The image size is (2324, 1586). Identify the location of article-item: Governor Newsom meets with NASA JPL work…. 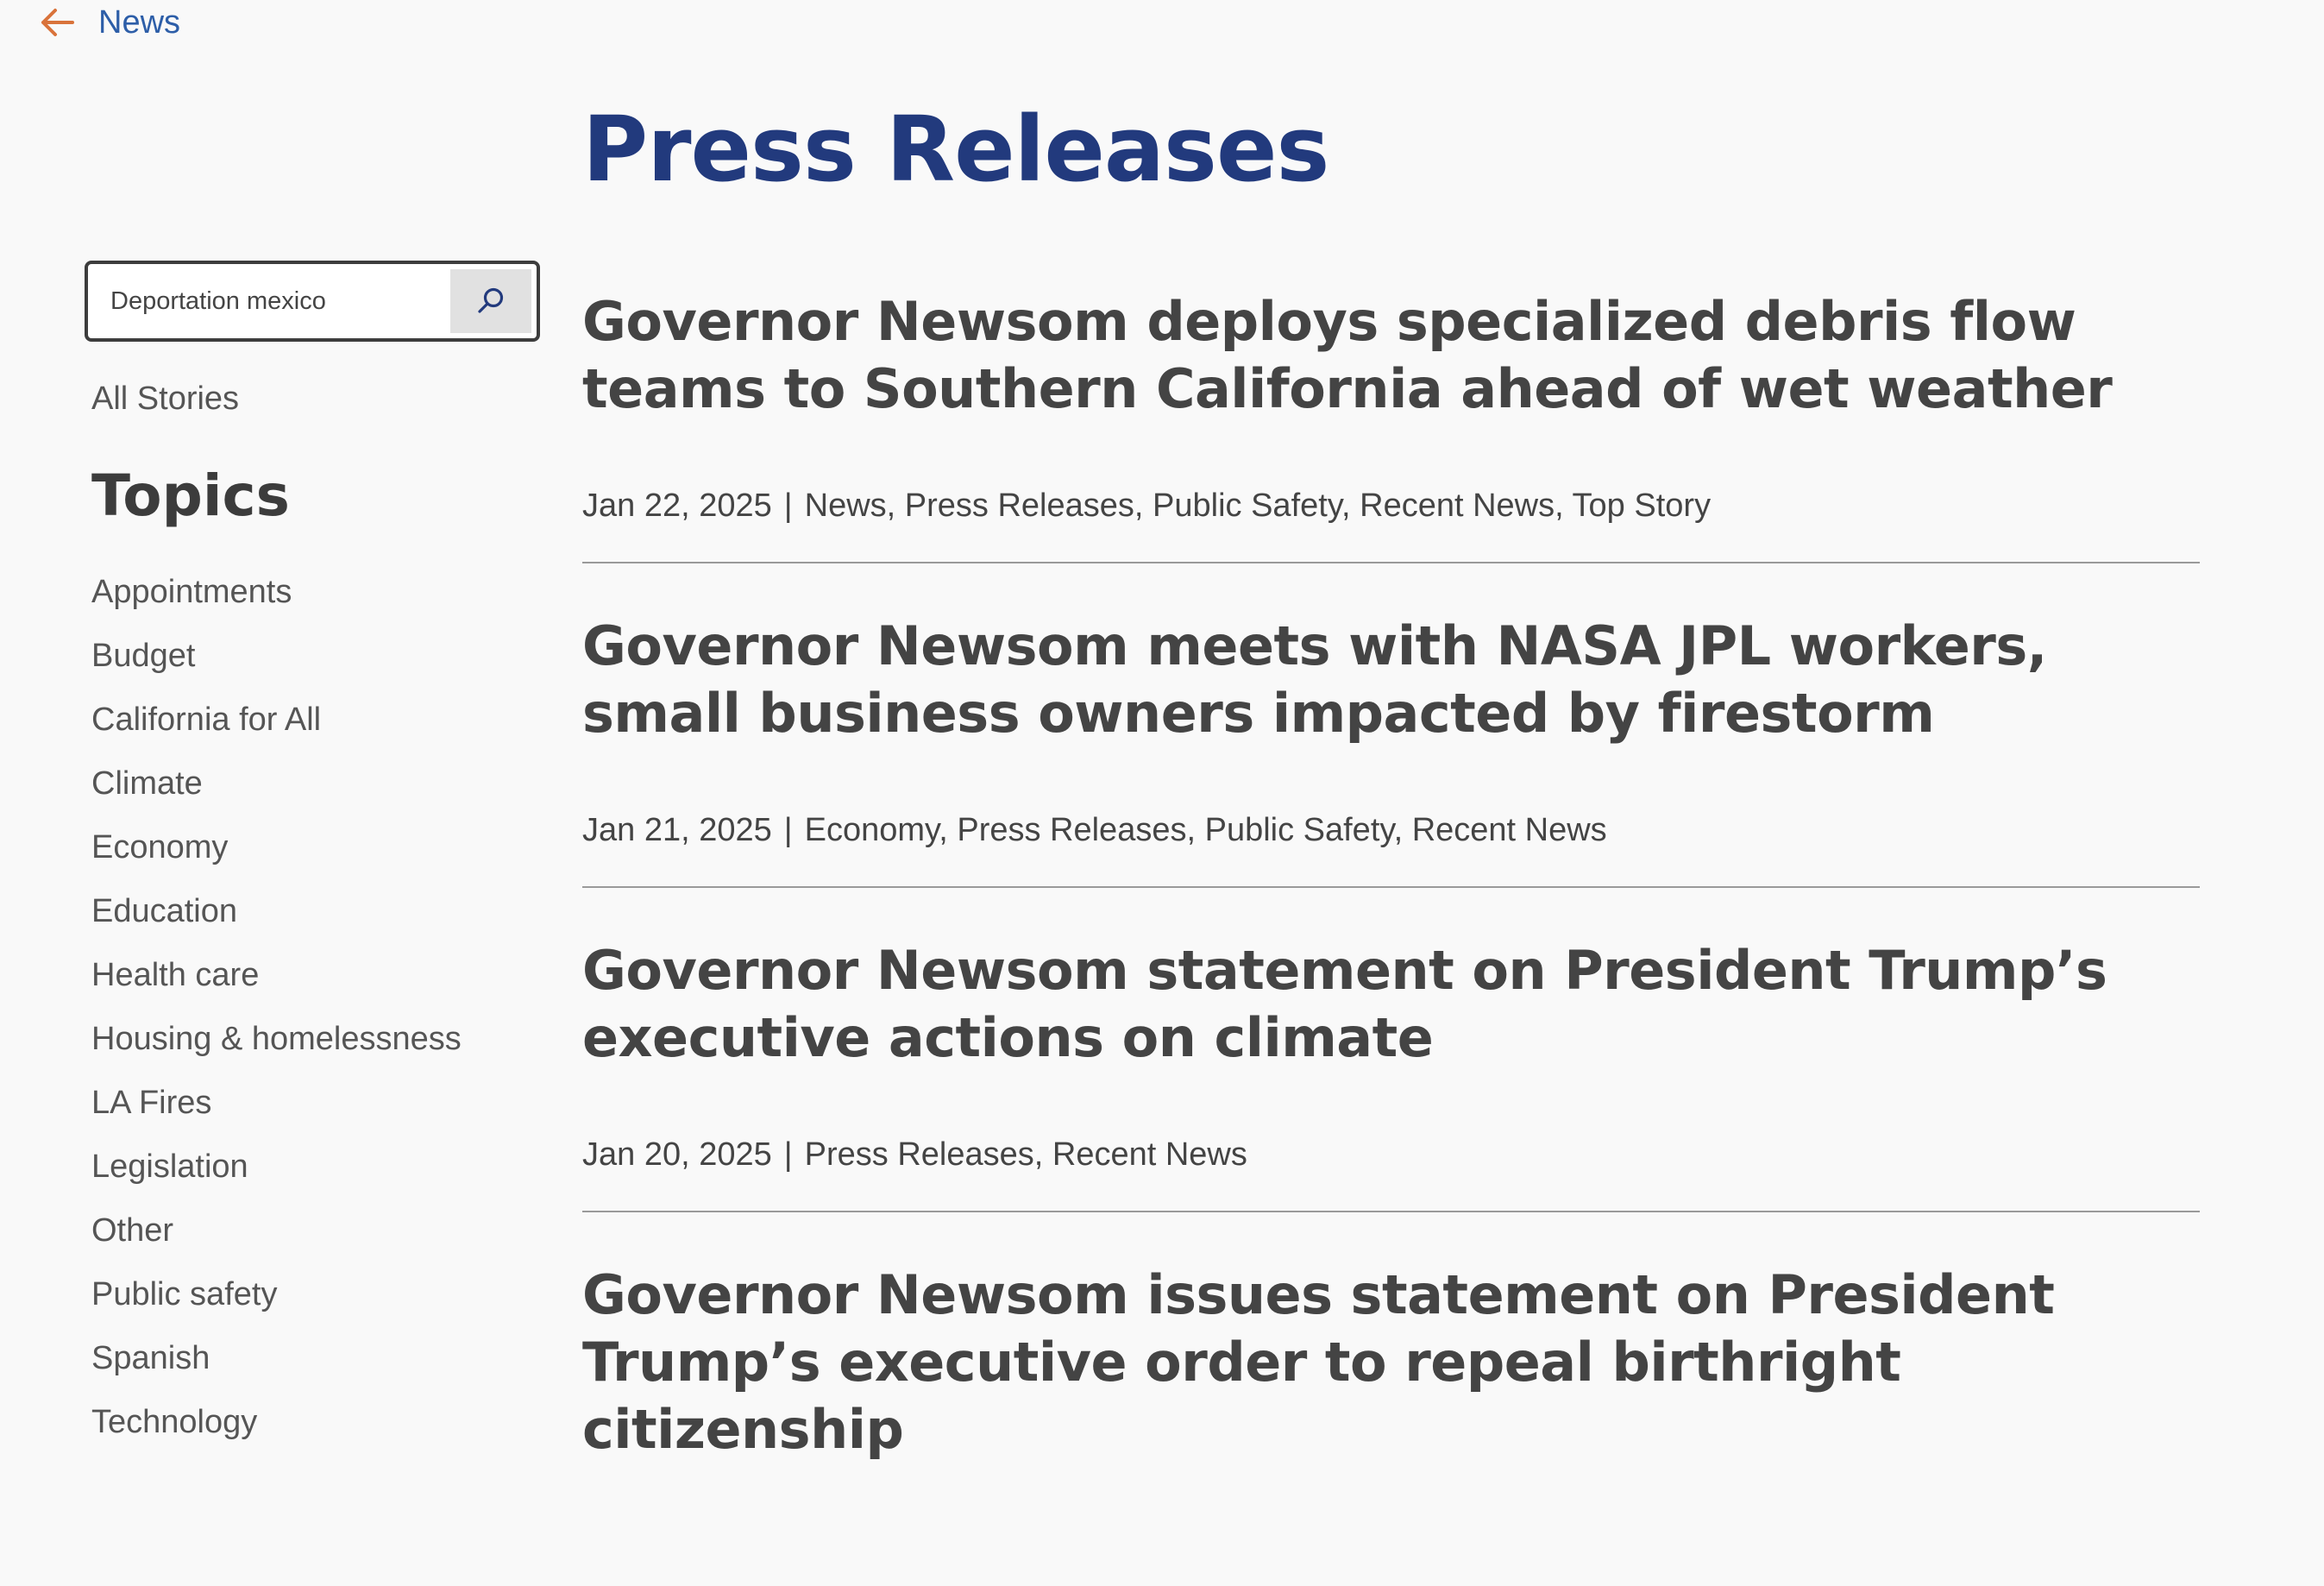
(1391, 775).